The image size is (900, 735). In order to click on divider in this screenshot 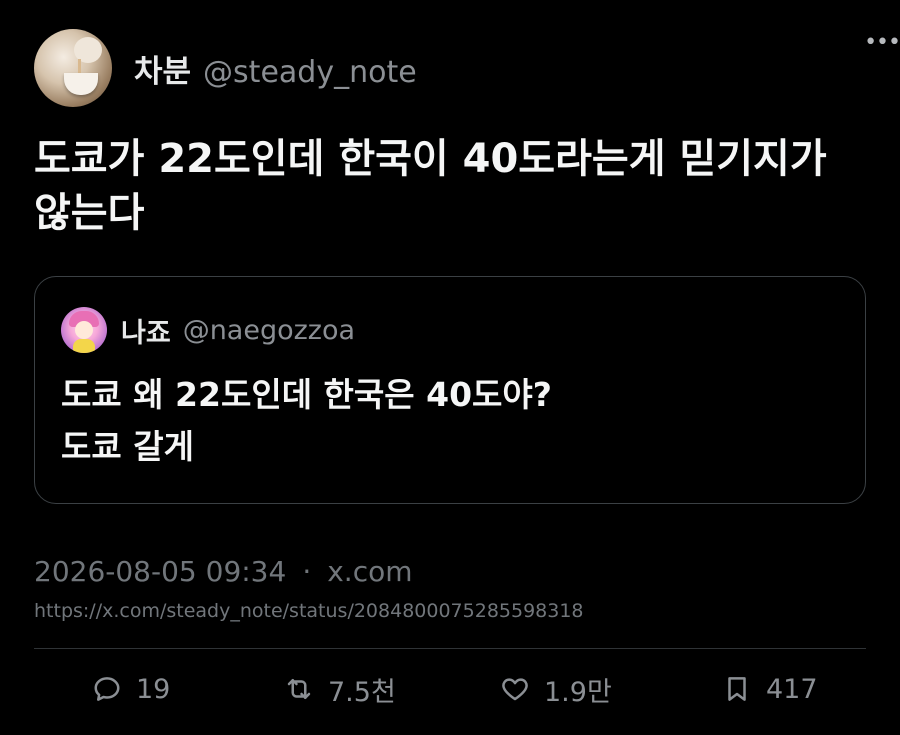, I will do `click(450, 648)`.